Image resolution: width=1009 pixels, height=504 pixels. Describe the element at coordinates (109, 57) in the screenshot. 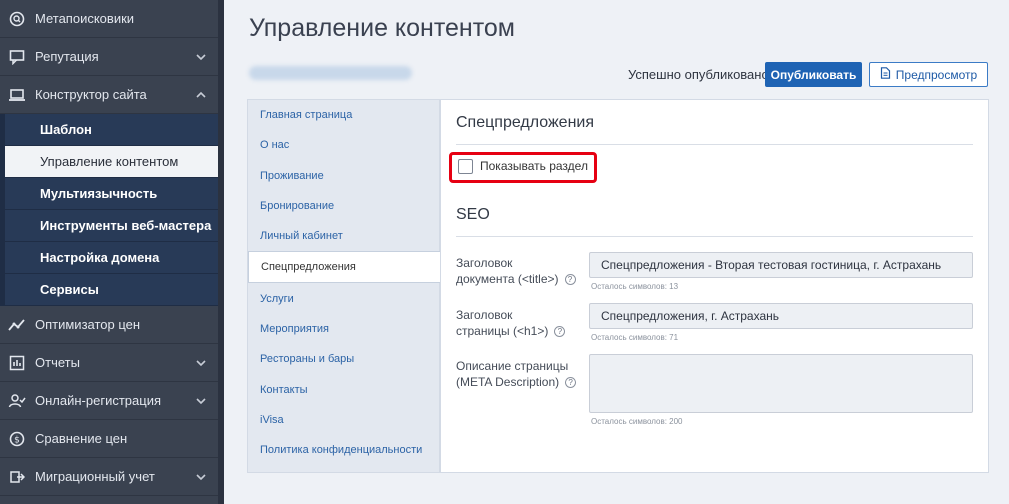

I see `sidebar-item-reputation: Репутация` at that location.